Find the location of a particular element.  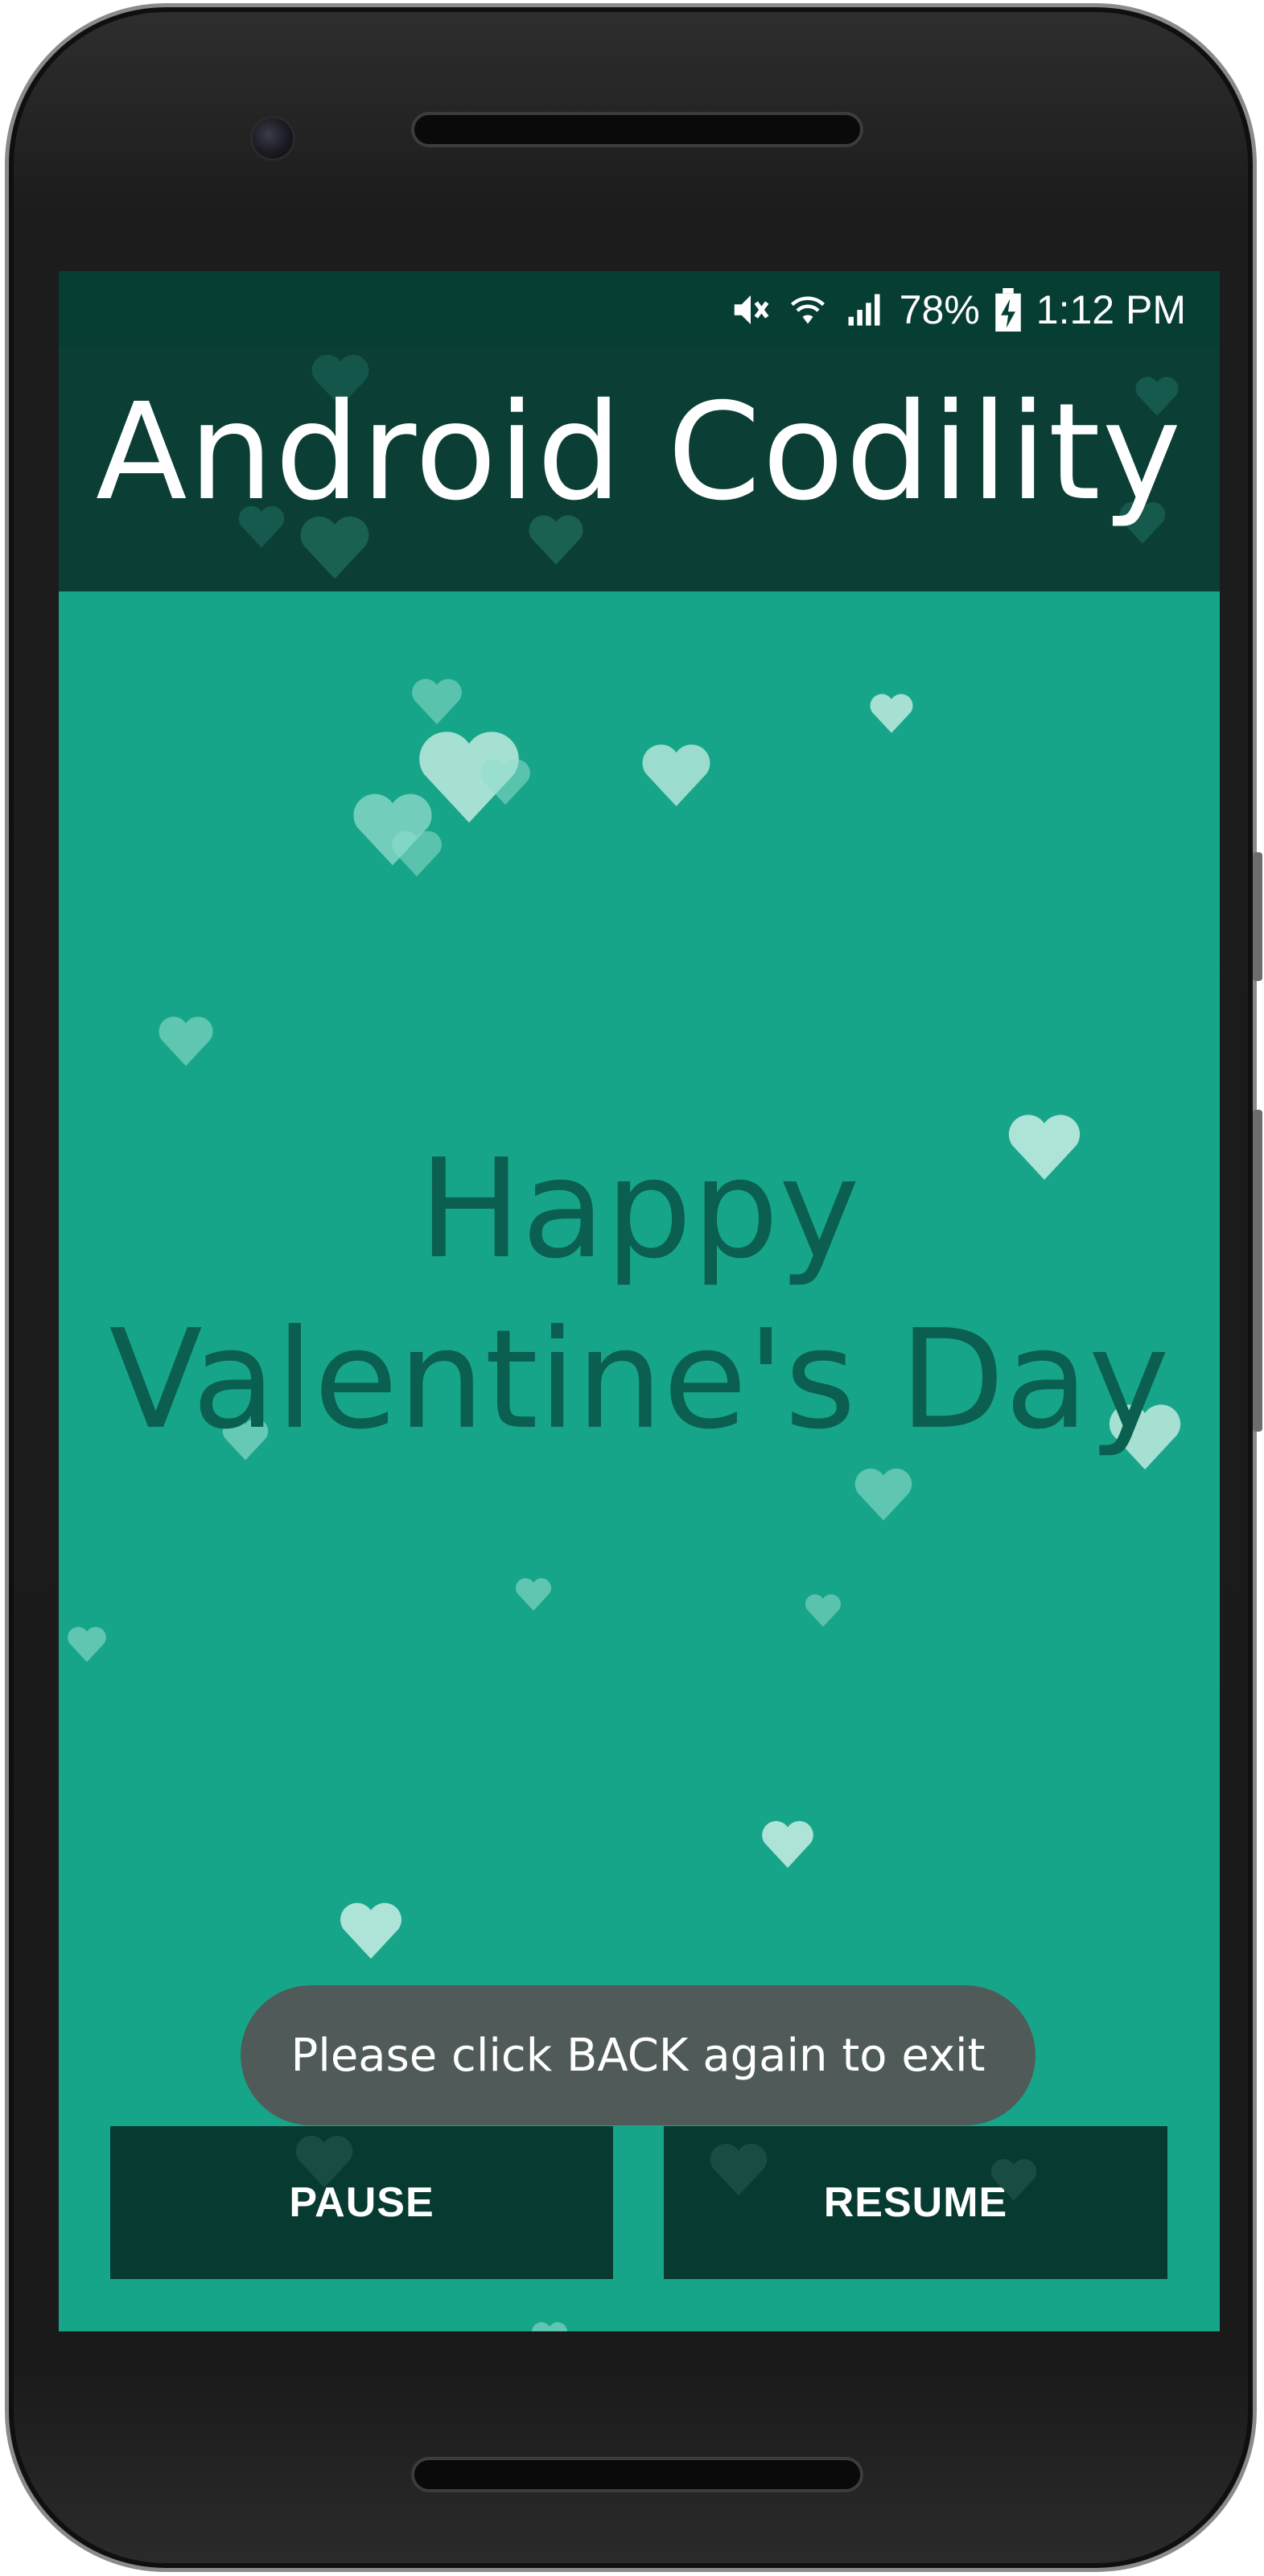

status-icons: 78% 1:12 PM is located at coordinates (958, 310).